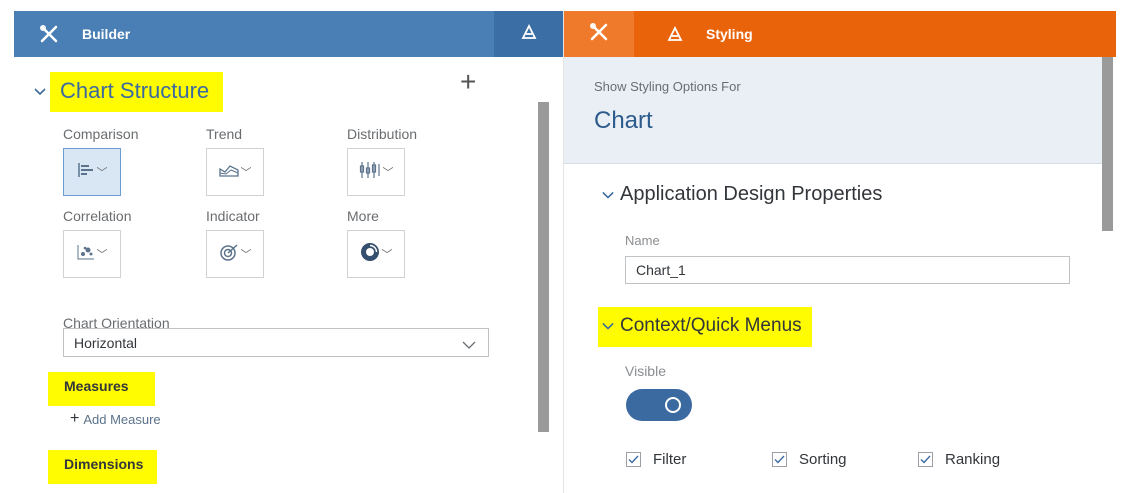 The image size is (1126, 493). Describe the element at coordinates (254, 34) in the screenshot. I see `tab-builder: Builder` at that location.